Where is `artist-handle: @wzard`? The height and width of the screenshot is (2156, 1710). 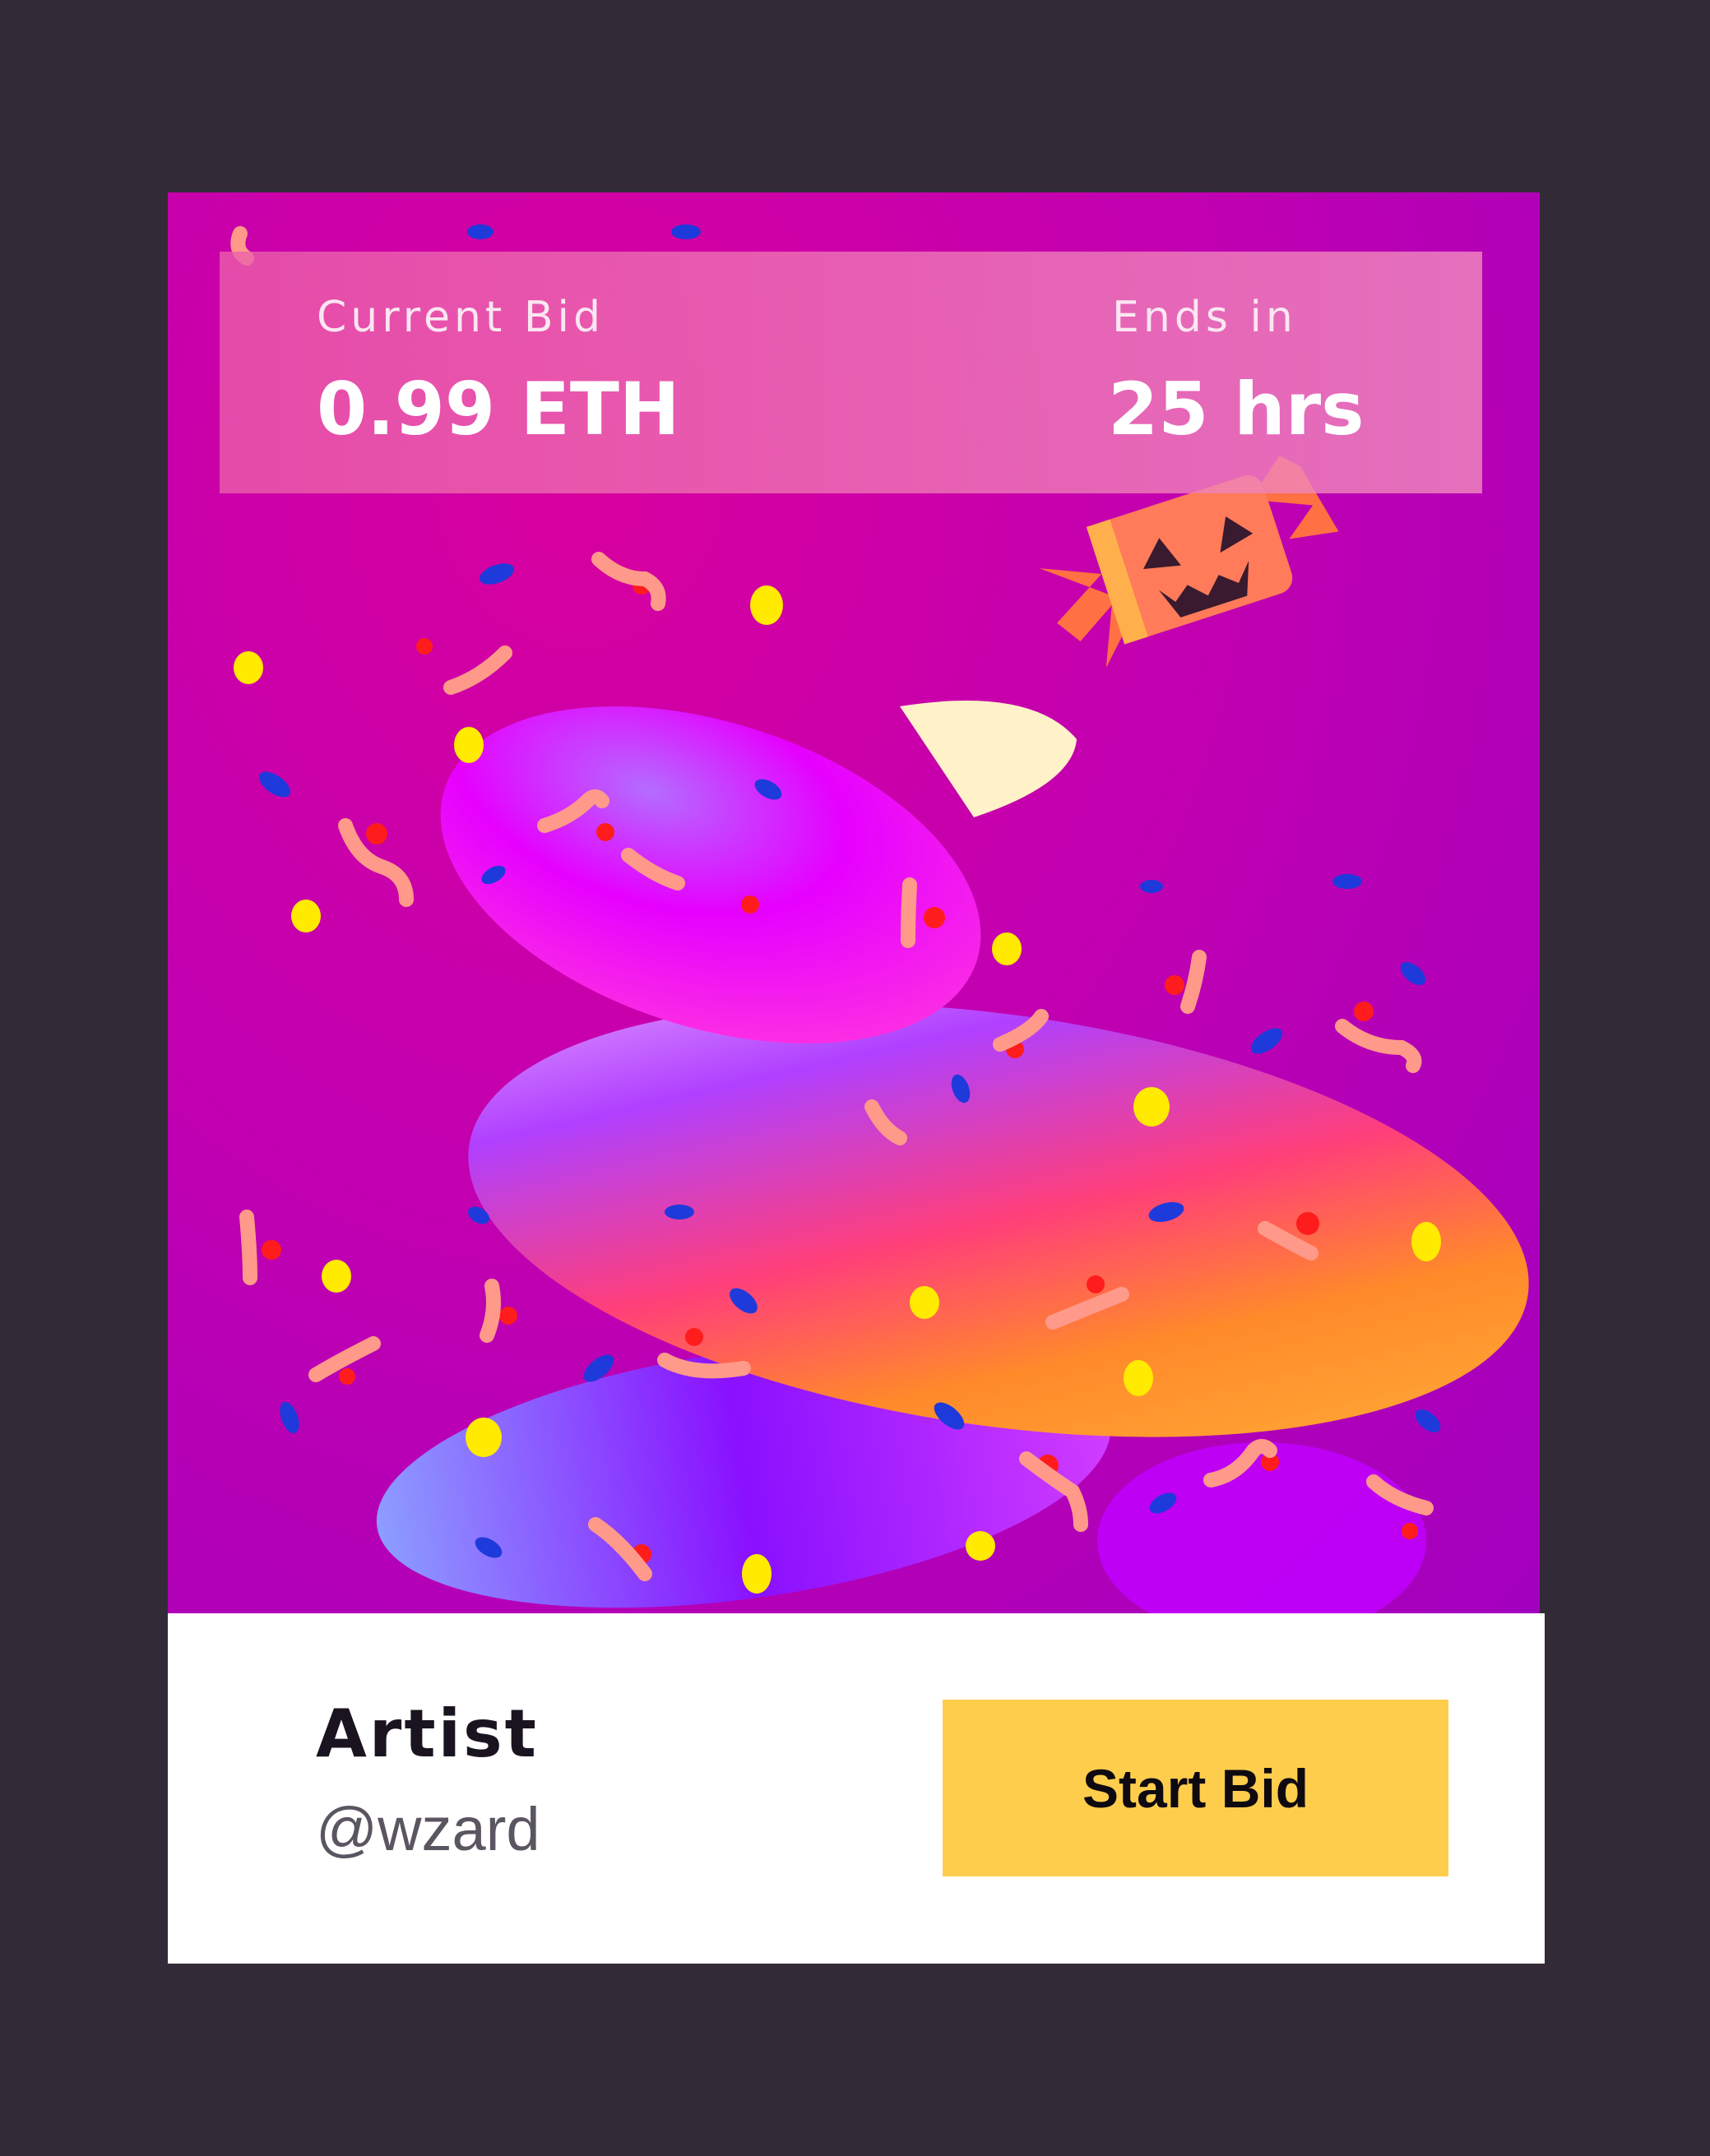
artist-handle: @wzard is located at coordinates (428, 1829).